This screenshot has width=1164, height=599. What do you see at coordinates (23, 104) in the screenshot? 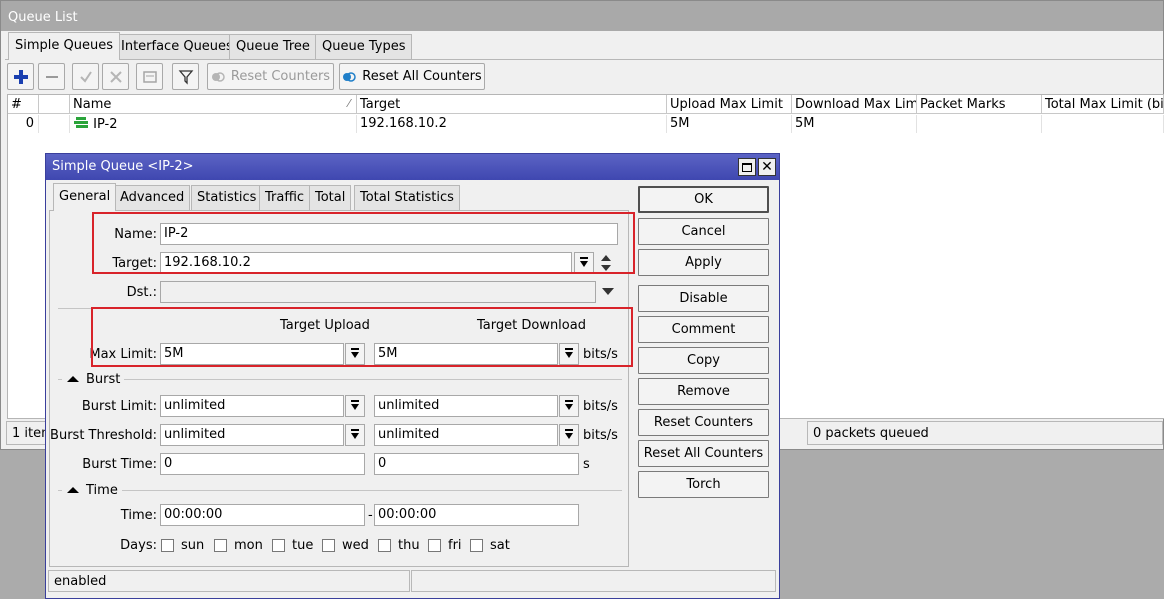
I see `column-header-number: #` at bounding box center [23, 104].